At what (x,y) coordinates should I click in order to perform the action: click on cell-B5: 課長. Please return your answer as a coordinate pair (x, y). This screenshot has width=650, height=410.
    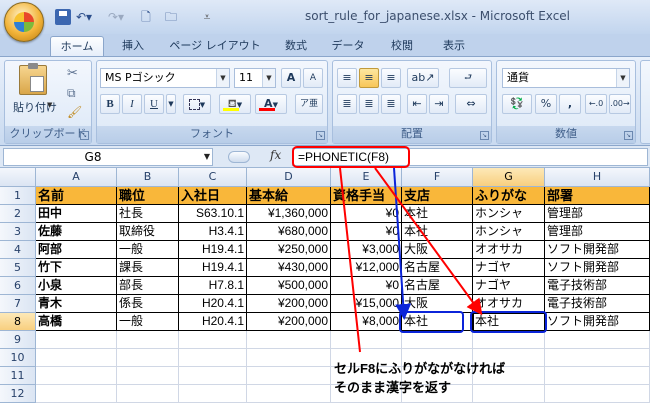
    Looking at the image, I should click on (148, 268).